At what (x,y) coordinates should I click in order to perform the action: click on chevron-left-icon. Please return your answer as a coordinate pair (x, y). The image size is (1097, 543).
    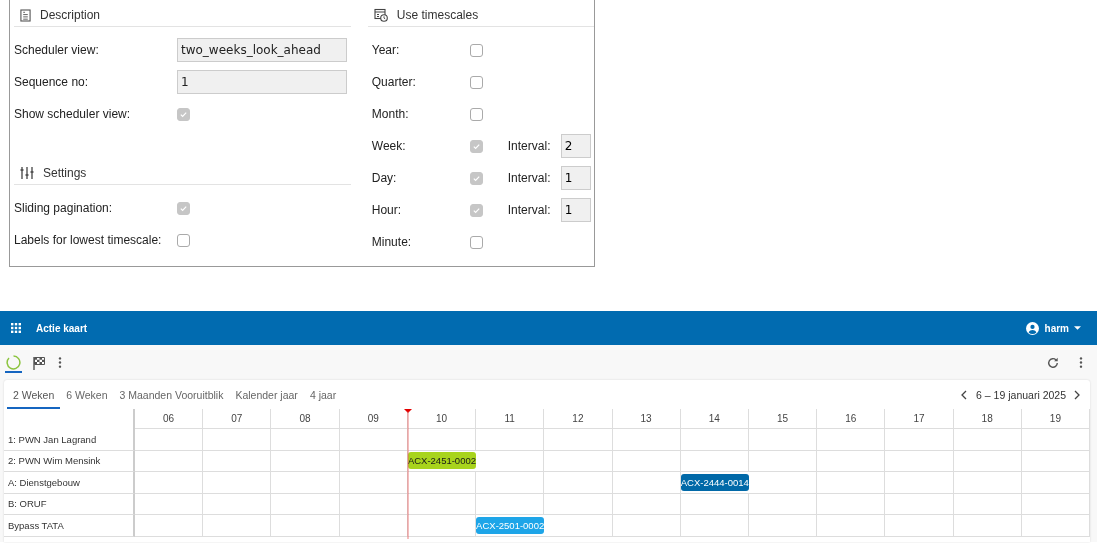
    Looking at the image, I should click on (964, 394).